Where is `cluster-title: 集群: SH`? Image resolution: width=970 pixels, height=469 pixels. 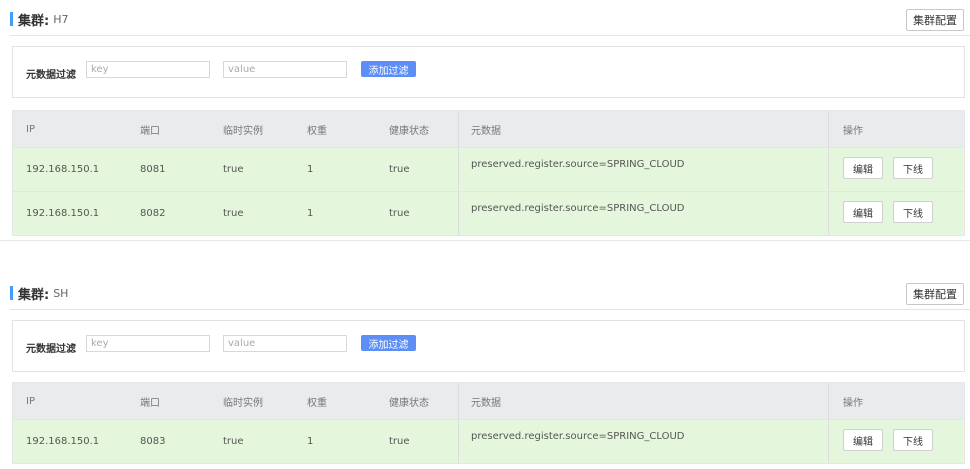 cluster-title: 集群: SH is located at coordinates (39, 293).